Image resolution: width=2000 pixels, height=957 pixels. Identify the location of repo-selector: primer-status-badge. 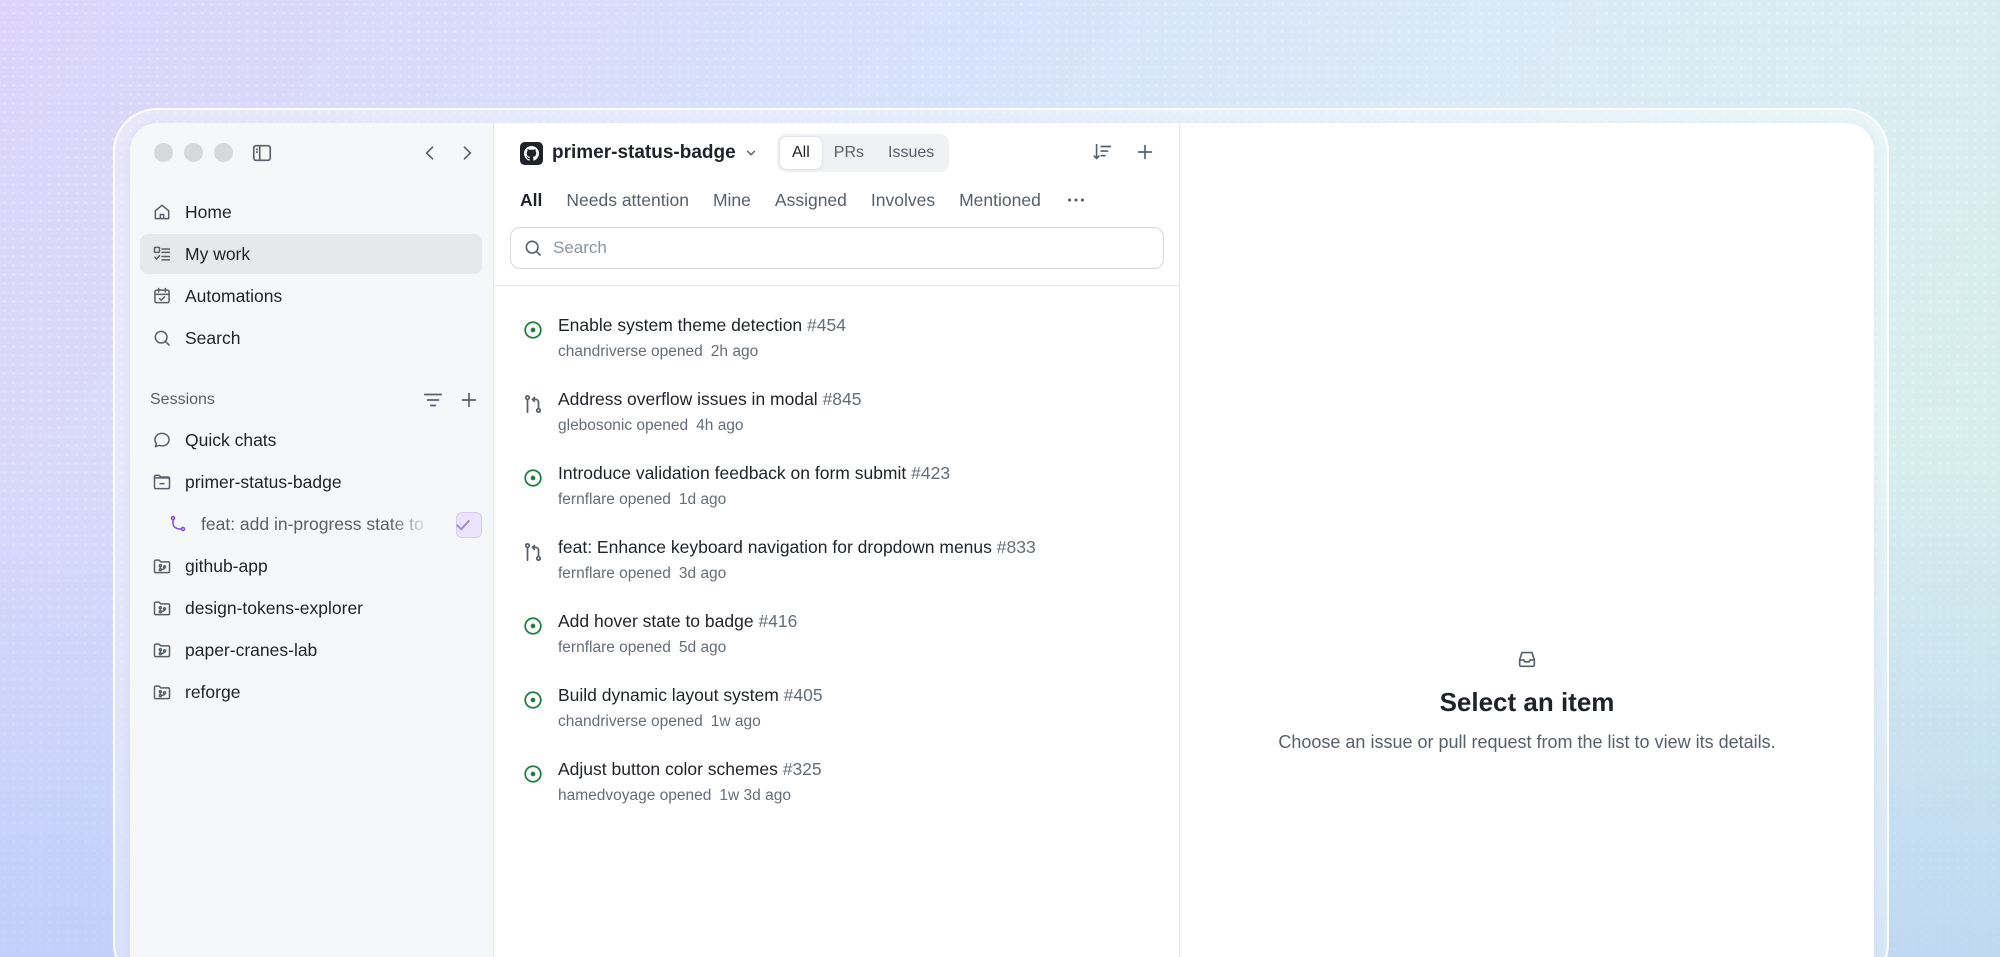
(639, 153).